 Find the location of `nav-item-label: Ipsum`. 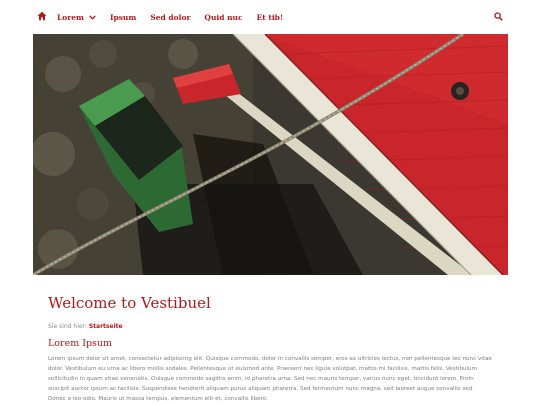

nav-item-label: Ipsum is located at coordinates (123, 17).